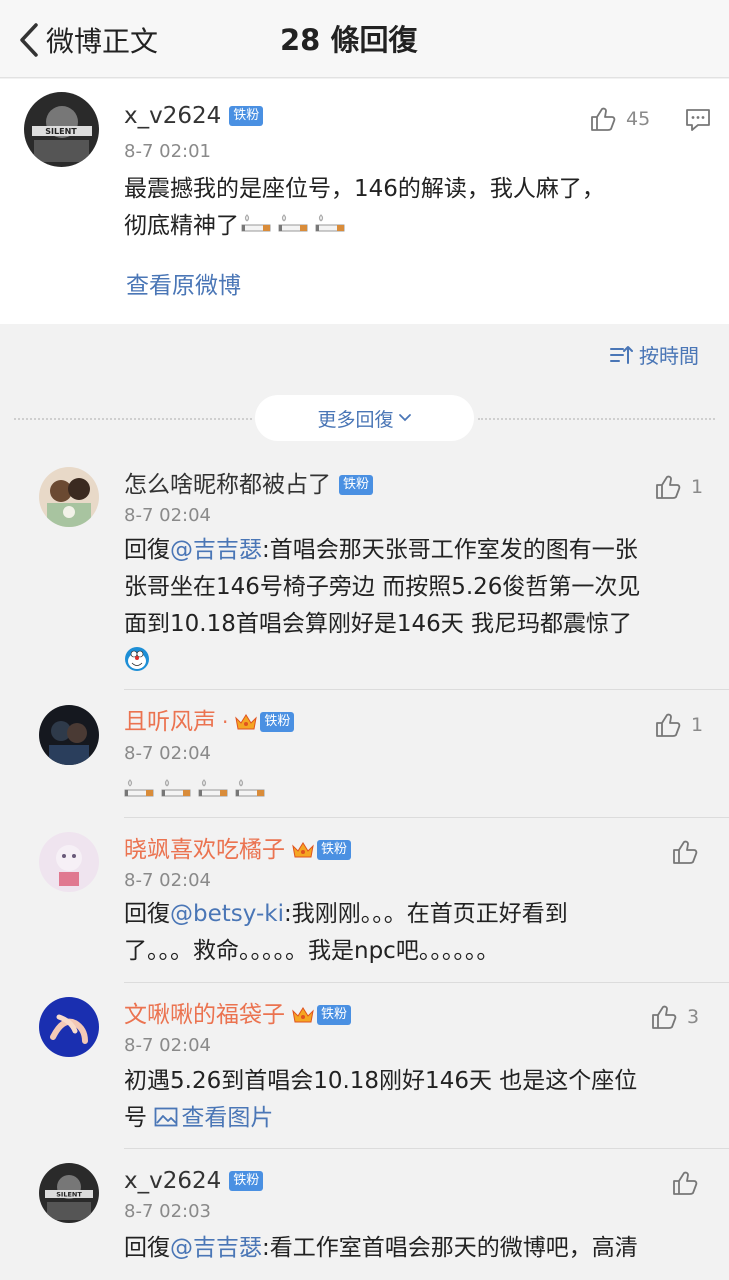 The width and height of the screenshot is (729, 1280). I want to click on like-count: 3, so click(693, 1017).